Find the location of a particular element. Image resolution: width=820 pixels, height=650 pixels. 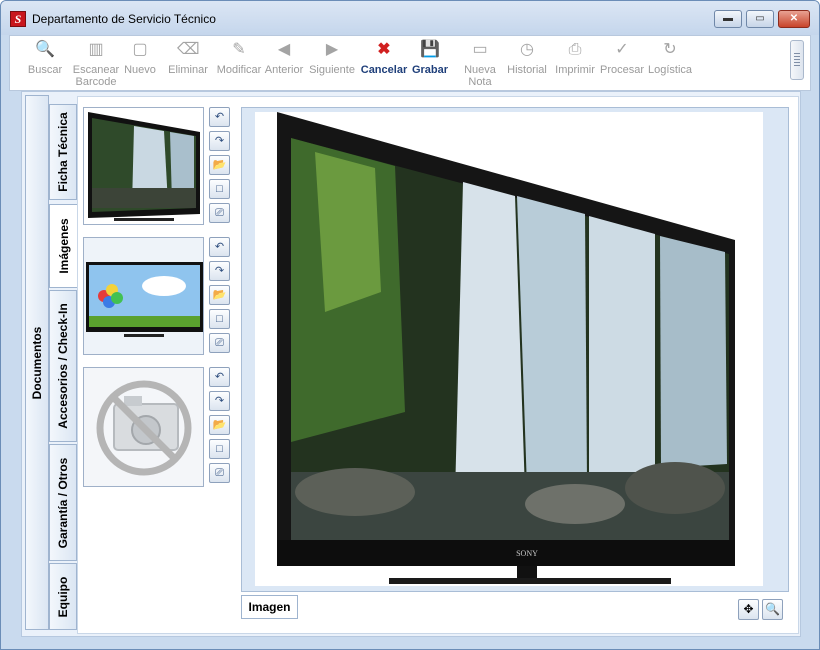

toolbar-button-label: Nueva is located at coordinates (480, 70).